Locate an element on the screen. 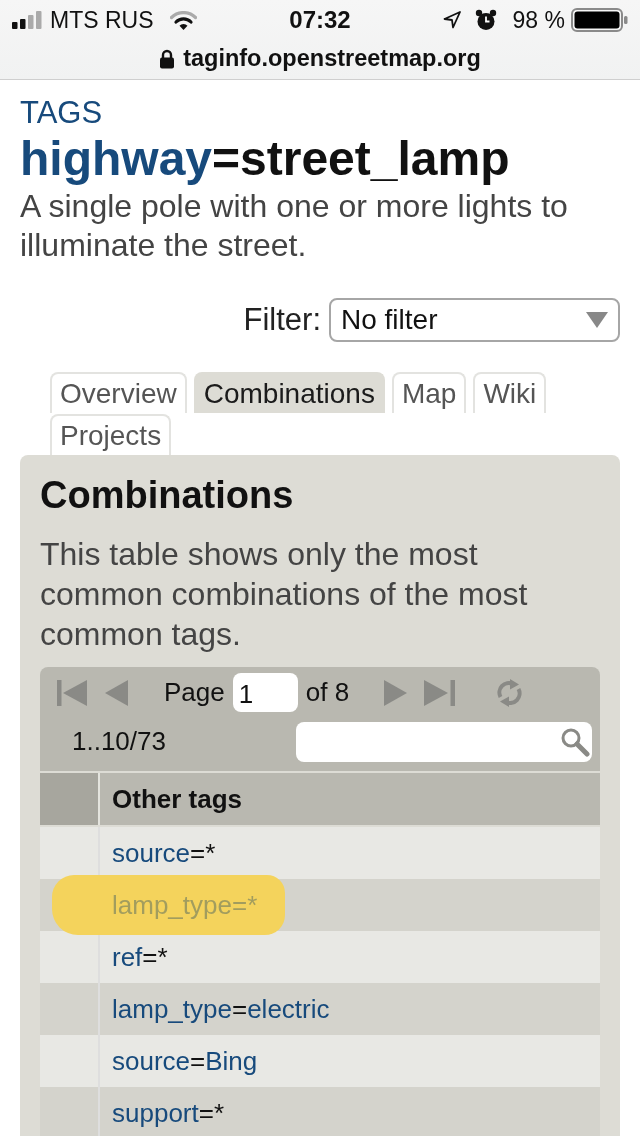 This screenshot has height=1136, width=640. tag-key-link: support is located at coordinates (155, 1112).